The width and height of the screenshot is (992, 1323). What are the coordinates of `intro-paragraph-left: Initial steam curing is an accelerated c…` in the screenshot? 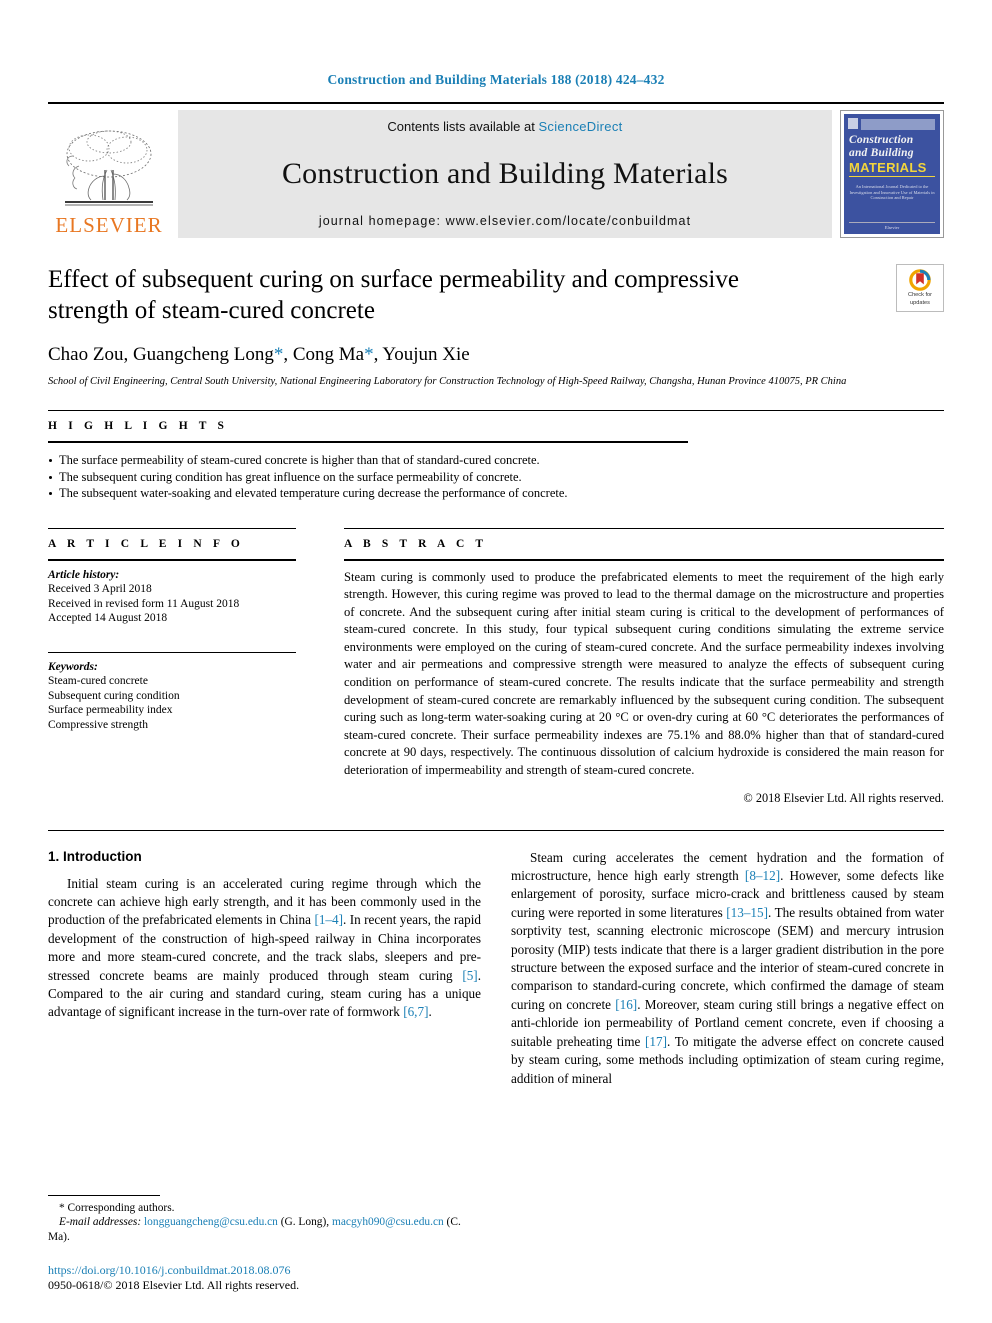 It's located at (264, 948).